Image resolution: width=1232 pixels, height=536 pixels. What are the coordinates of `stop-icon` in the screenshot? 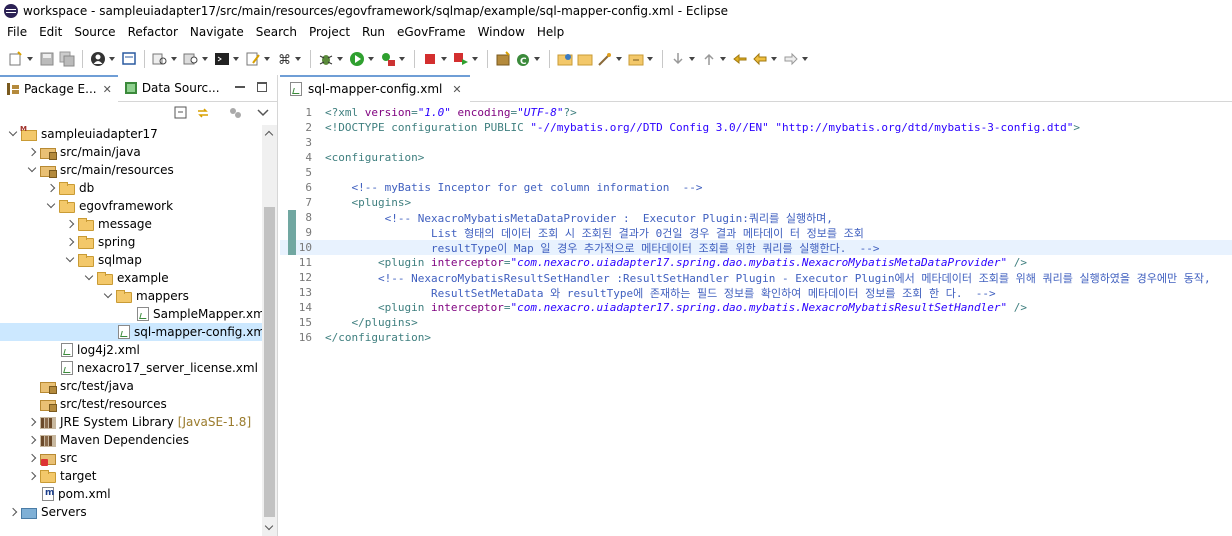 It's located at (430, 59).